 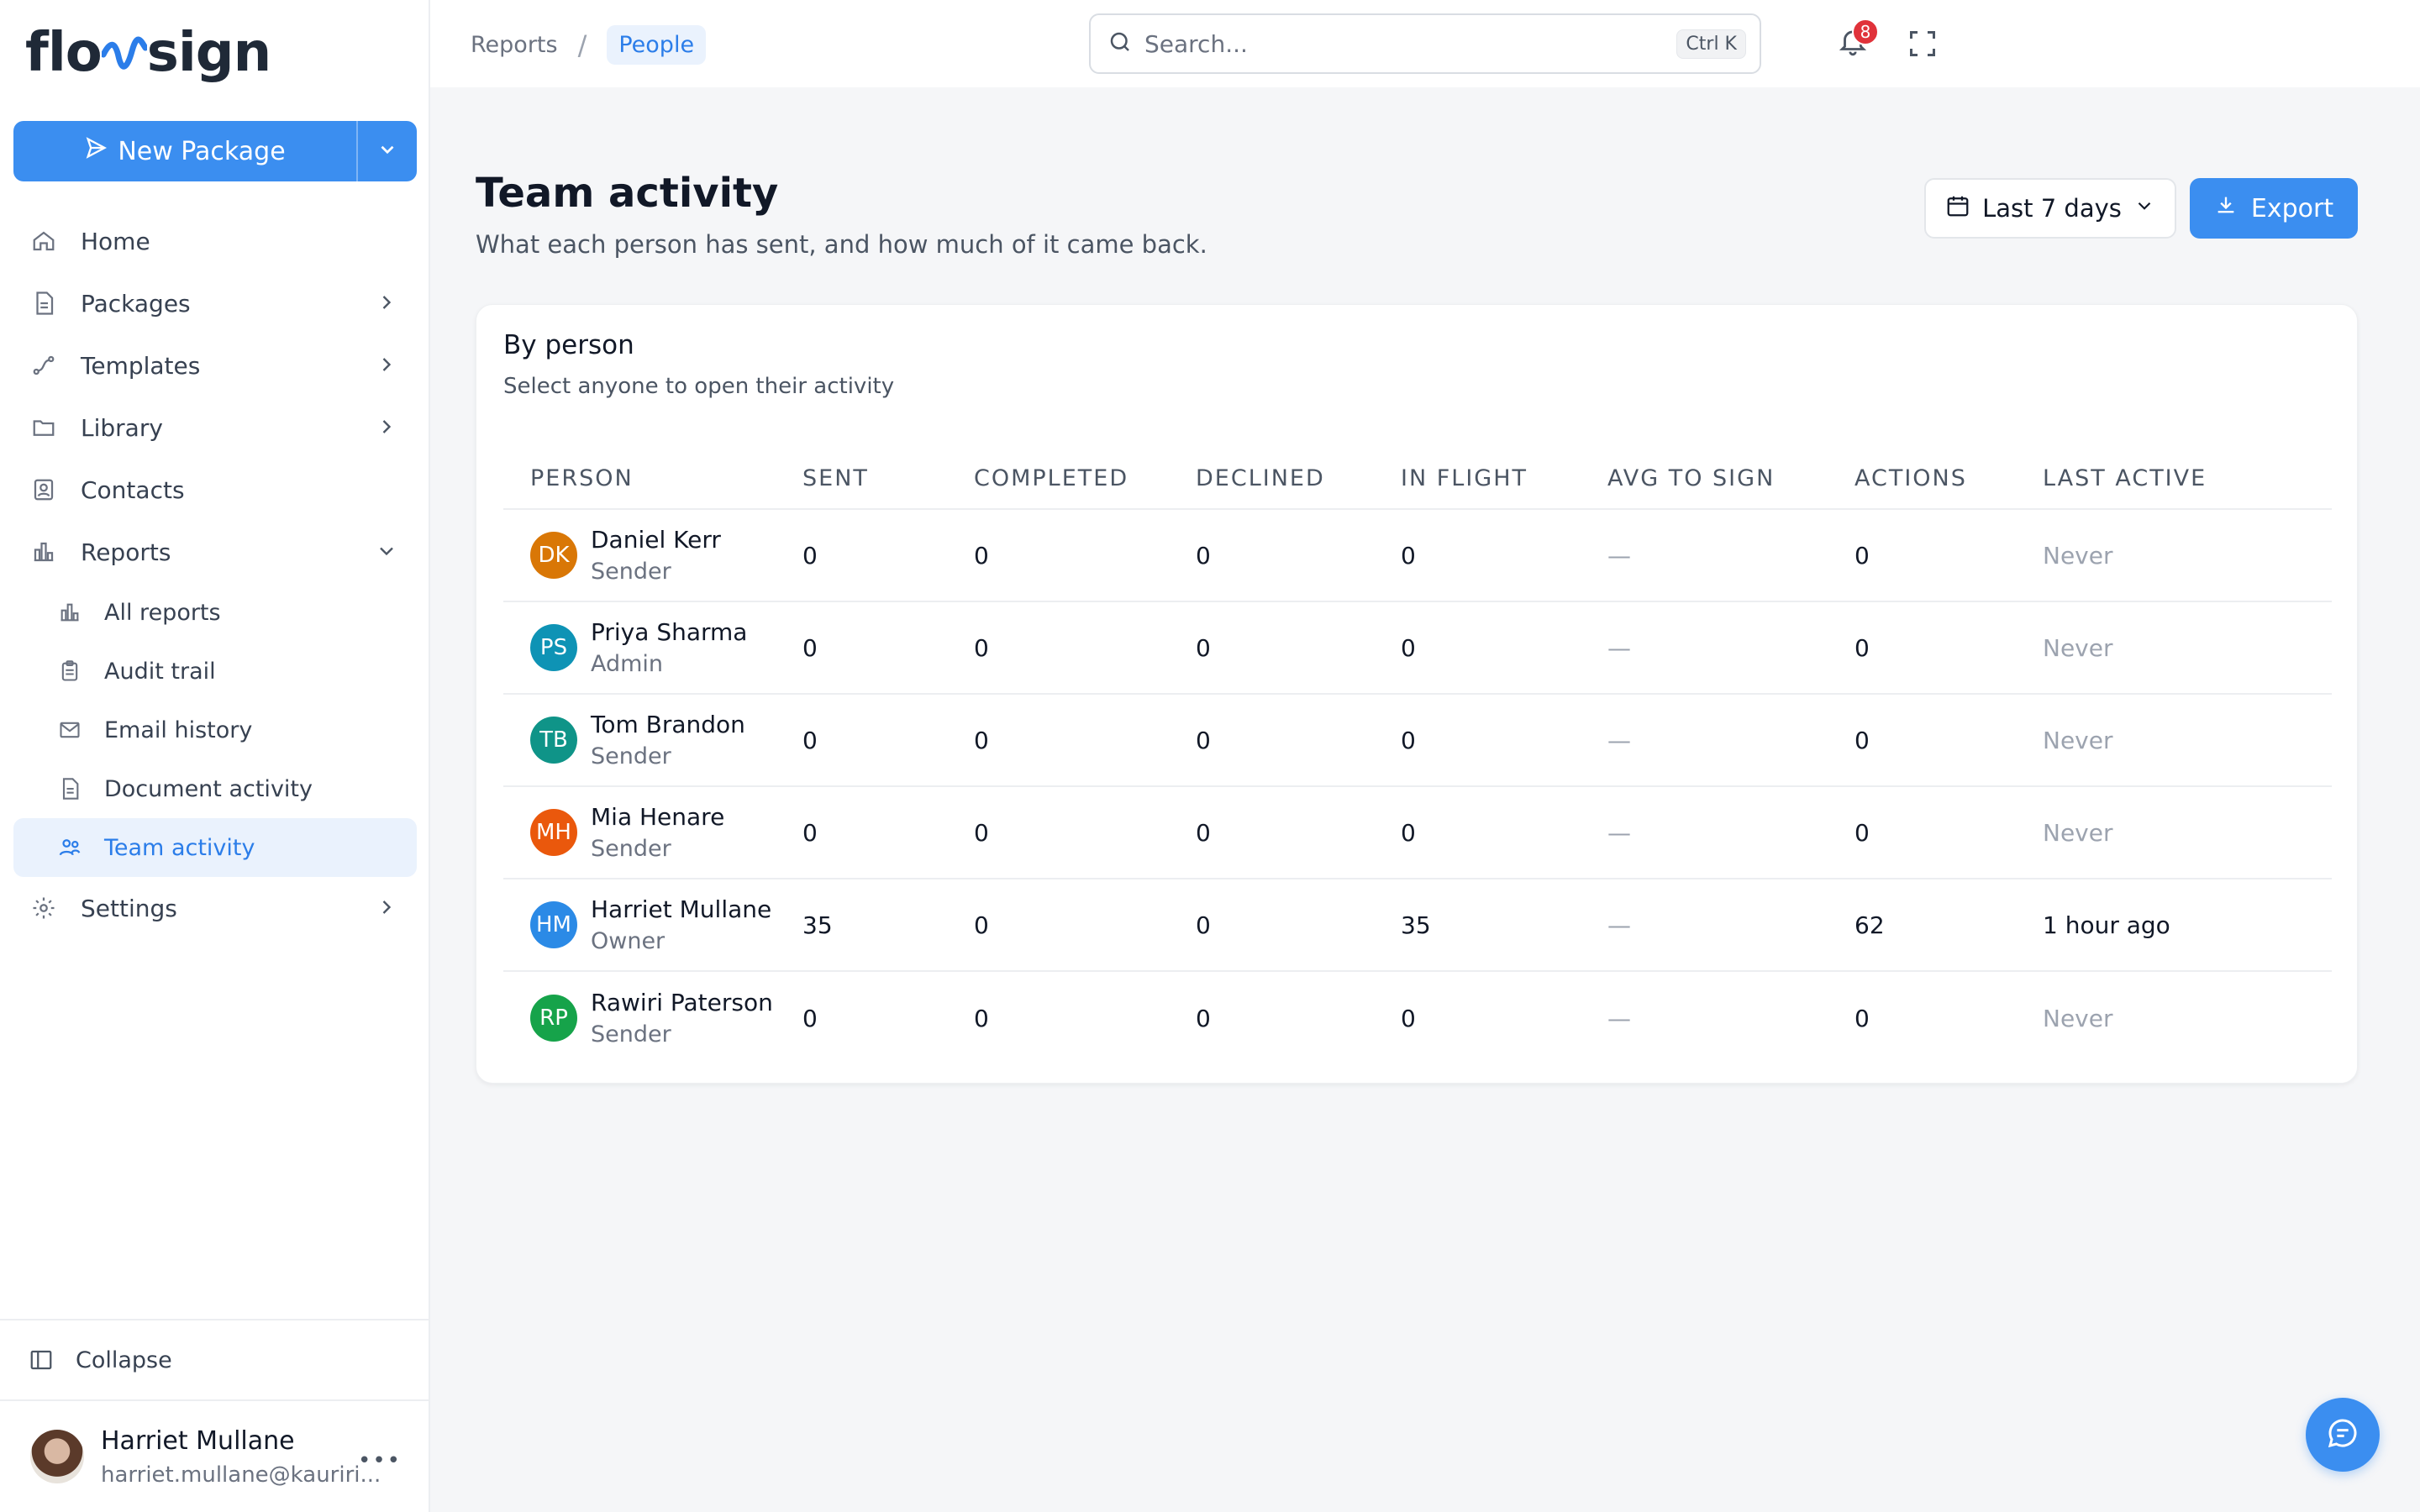 What do you see at coordinates (178, 730) in the screenshot?
I see `sidebar-subitem-label: Email history` at bounding box center [178, 730].